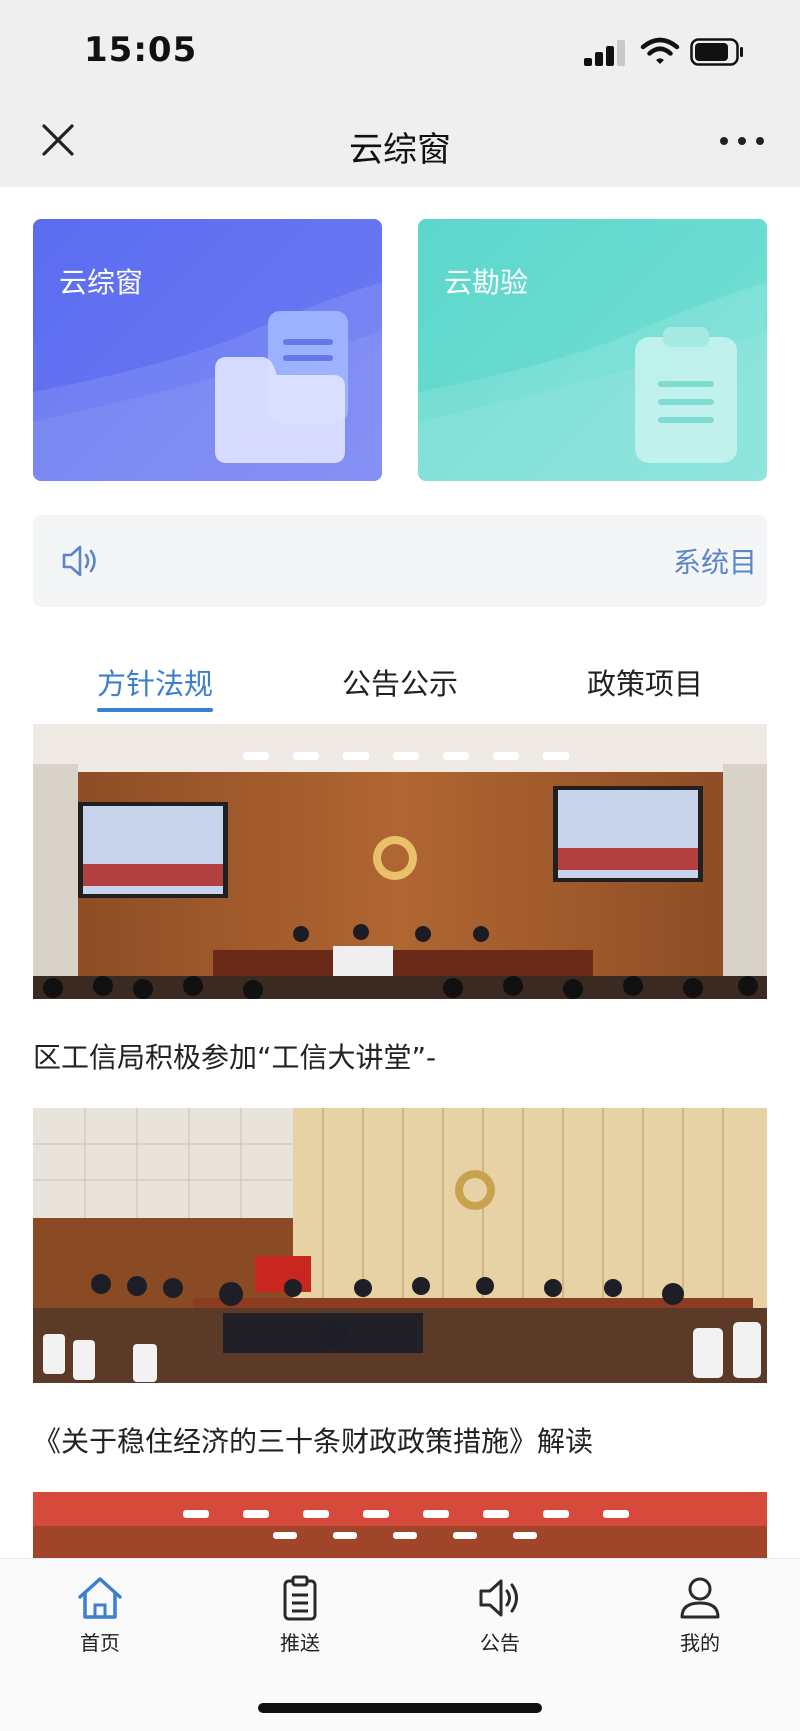 The image size is (800, 1731). Describe the element at coordinates (500, 1620) in the screenshot. I see `bottom-tab-announcement: 公告` at that location.